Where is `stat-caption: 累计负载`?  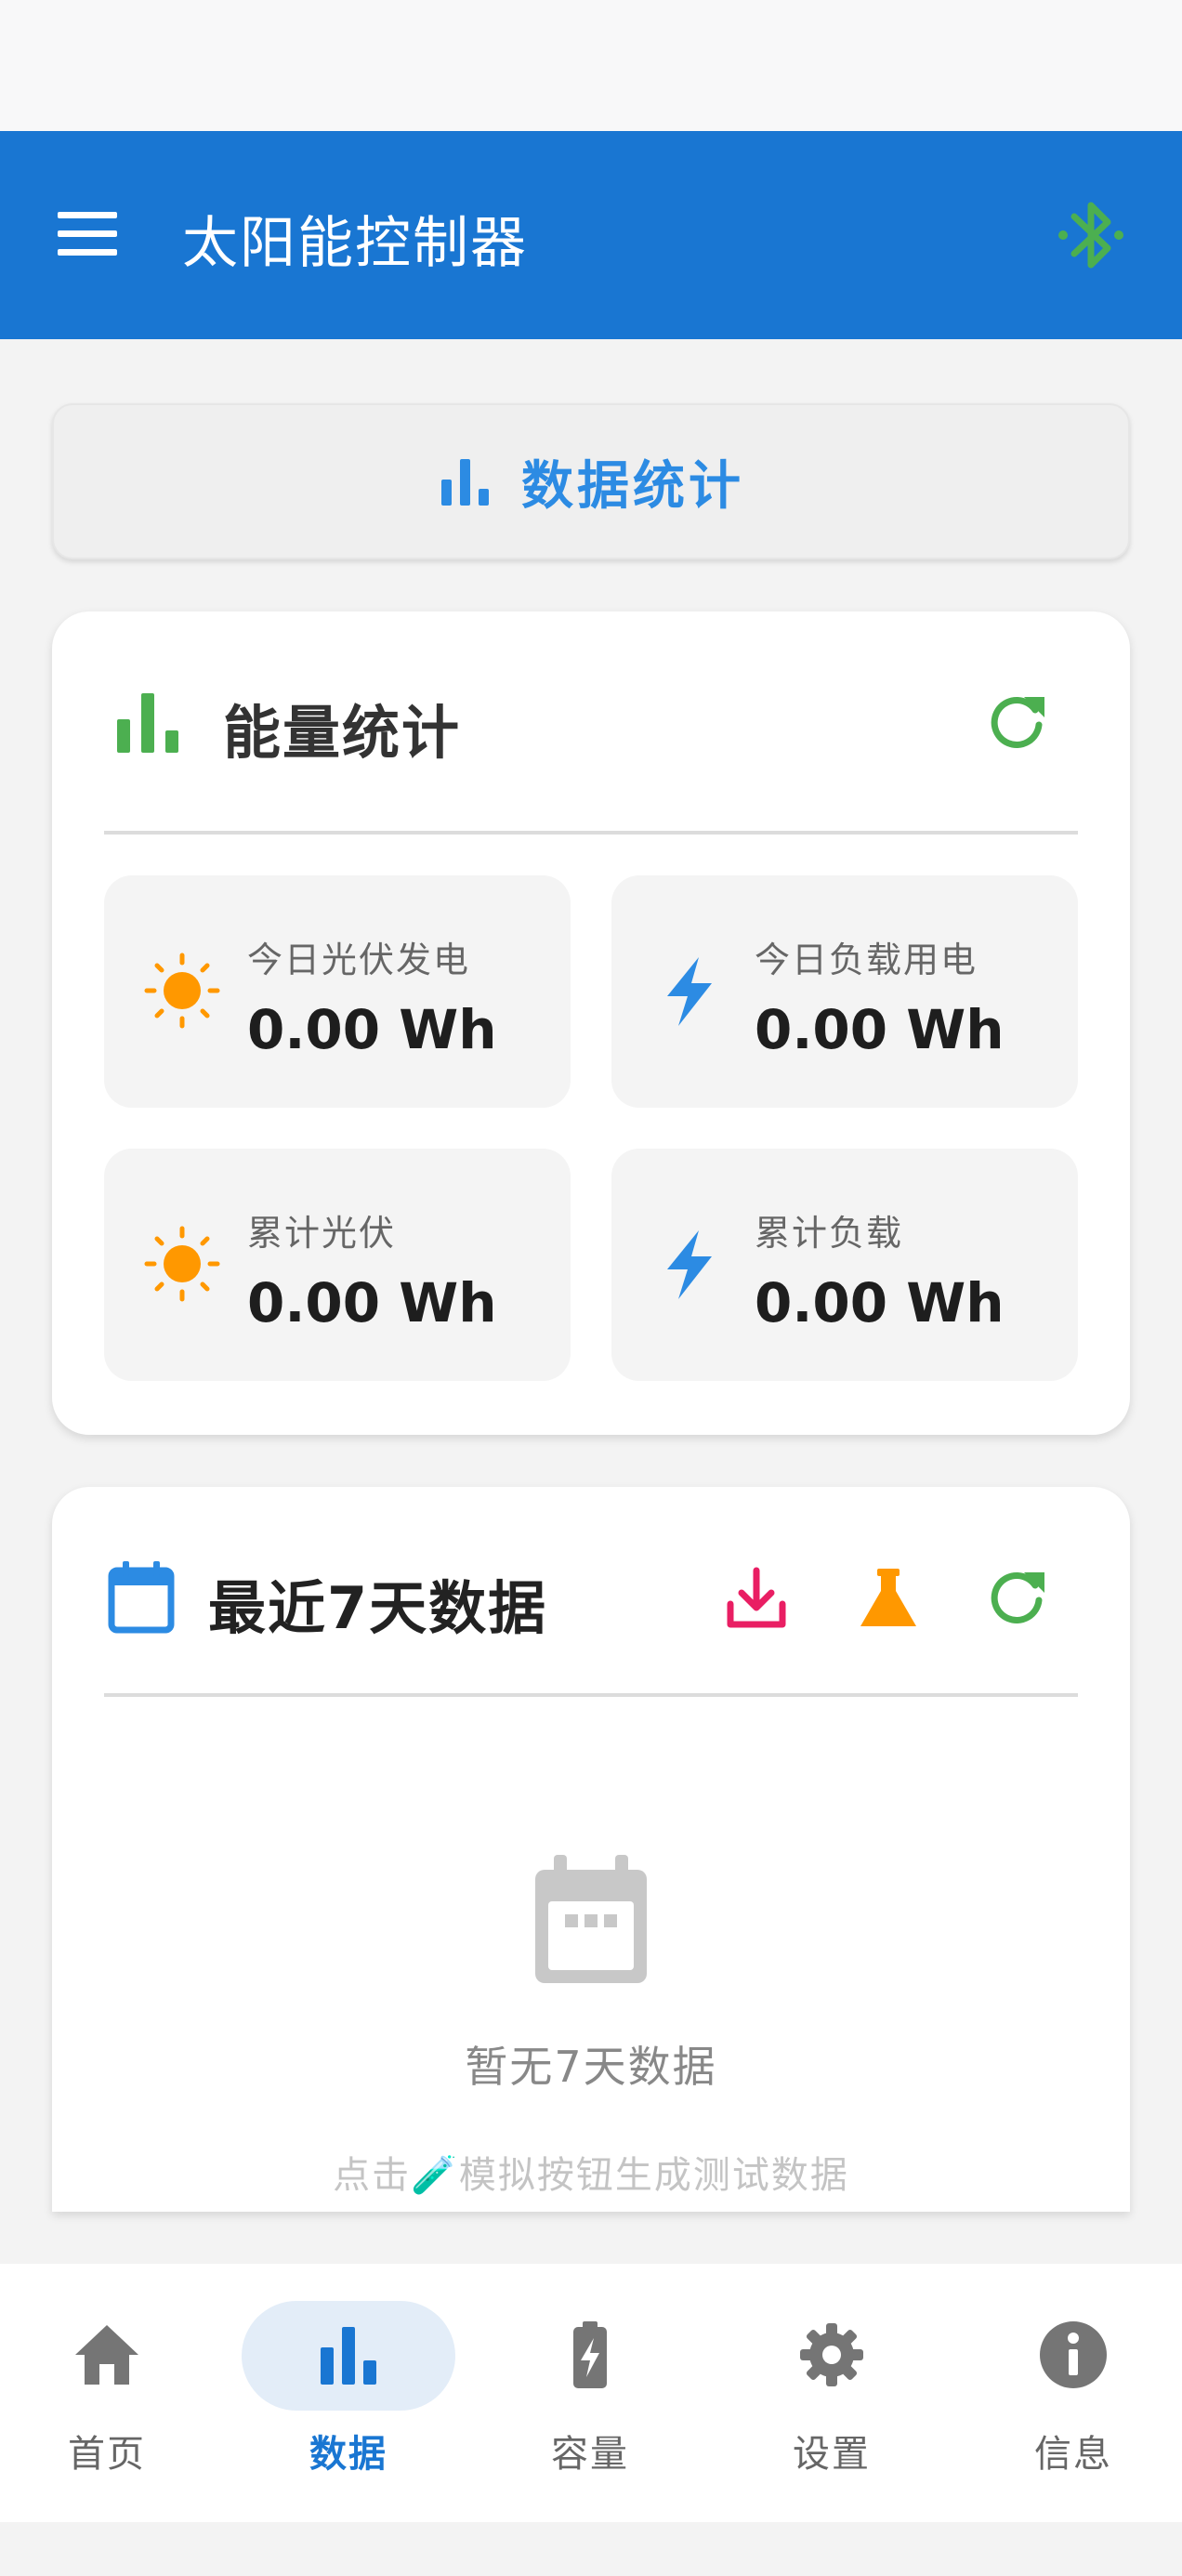
stat-caption: 累计负载 is located at coordinates (829, 1233).